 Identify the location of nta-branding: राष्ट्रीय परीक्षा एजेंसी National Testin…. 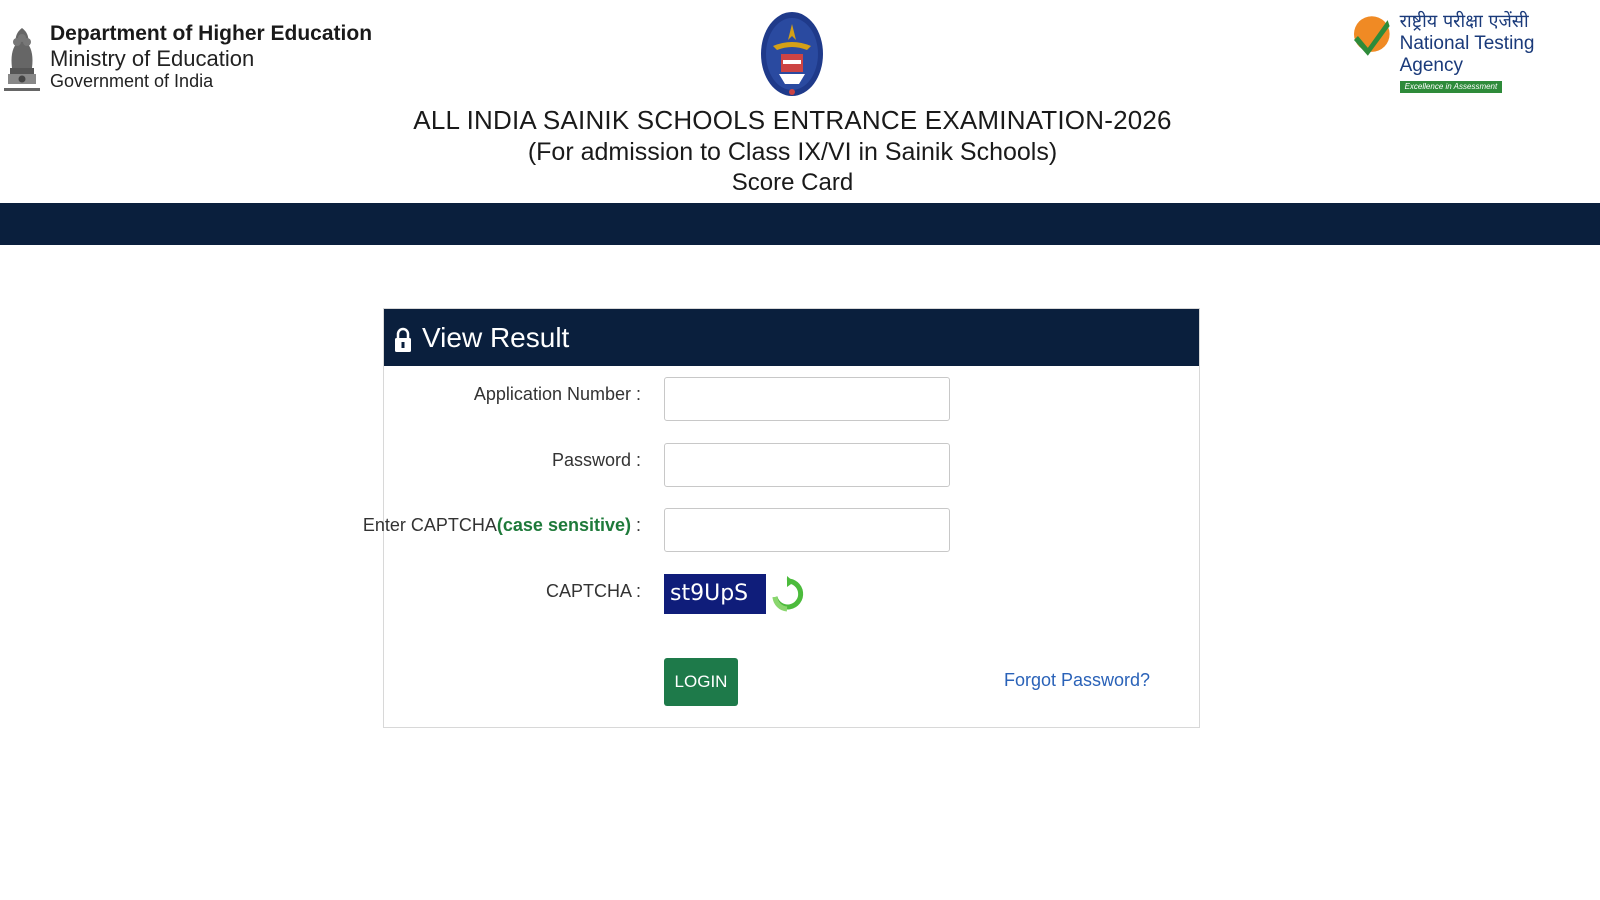
(1476, 53).